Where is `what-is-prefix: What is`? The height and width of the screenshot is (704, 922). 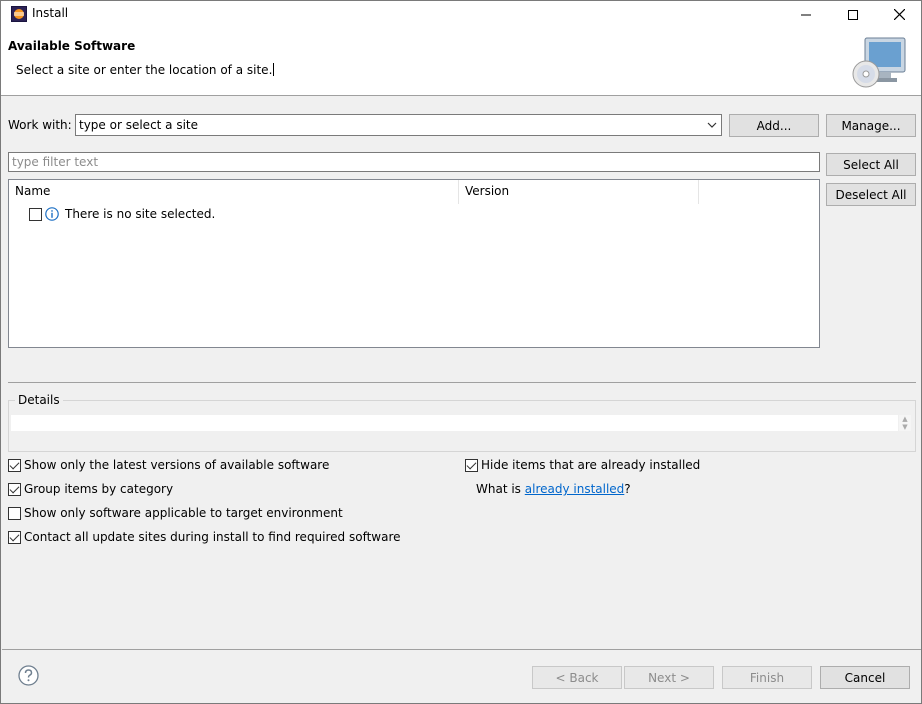 what-is-prefix: What is is located at coordinates (500, 489).